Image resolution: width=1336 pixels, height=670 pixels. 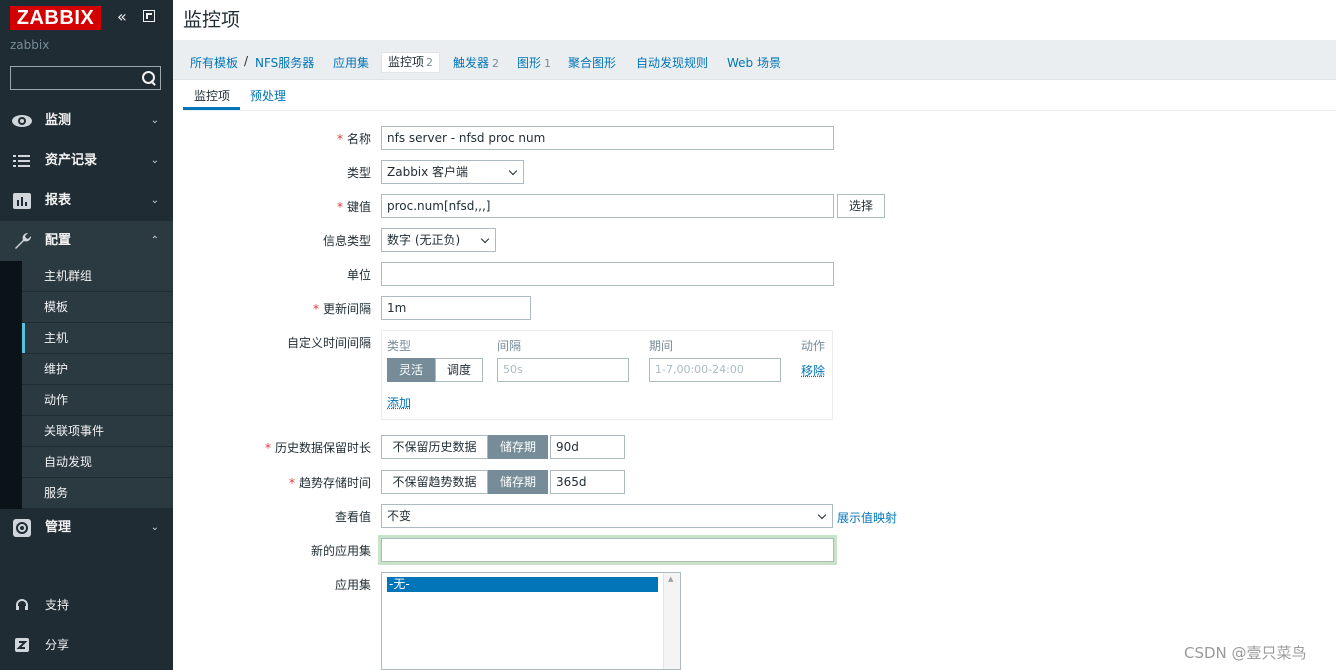 I want to click on trends-storage-toggle: 储存期, so click(x=518, y=482).